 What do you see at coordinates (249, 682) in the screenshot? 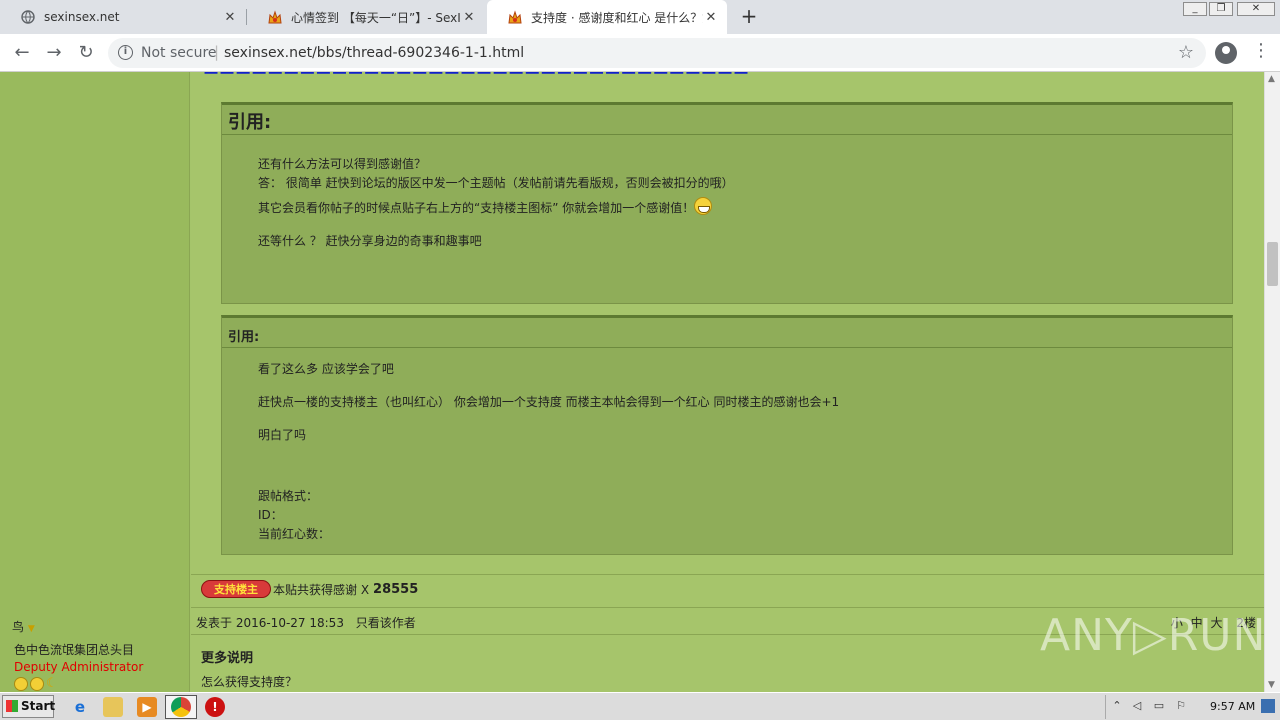
I see `post-text: 怎么获得支持度？` at bounding box center [249, 682].